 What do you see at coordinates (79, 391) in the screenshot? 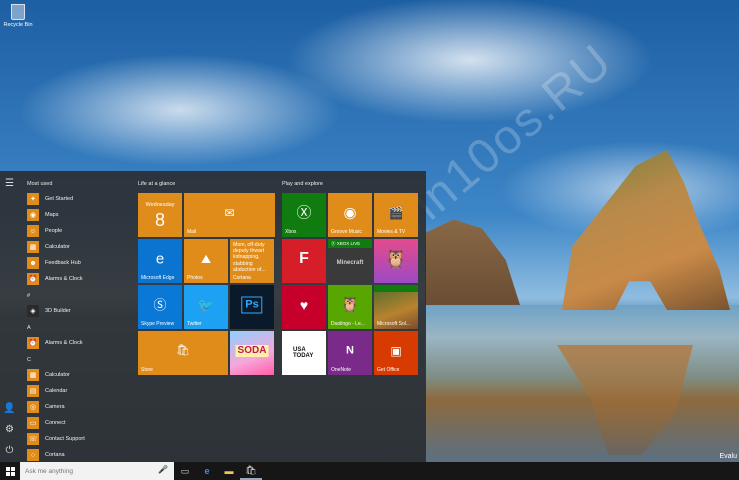
I see `app-calendar: ▤ Calendar` at bounding box center [79, 391].